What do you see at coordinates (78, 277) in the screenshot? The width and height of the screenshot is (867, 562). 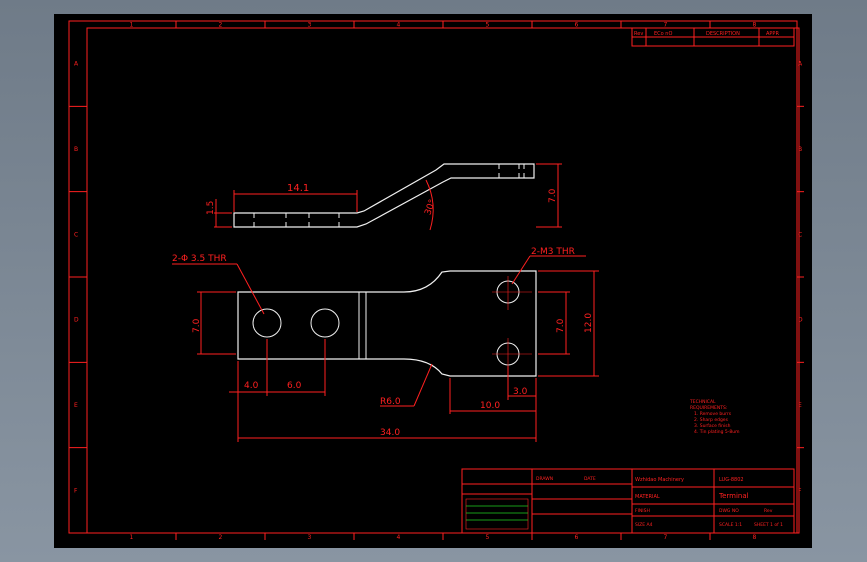 I see `zone-rows-left: A B C D E F` at bounding box center [78, 277].